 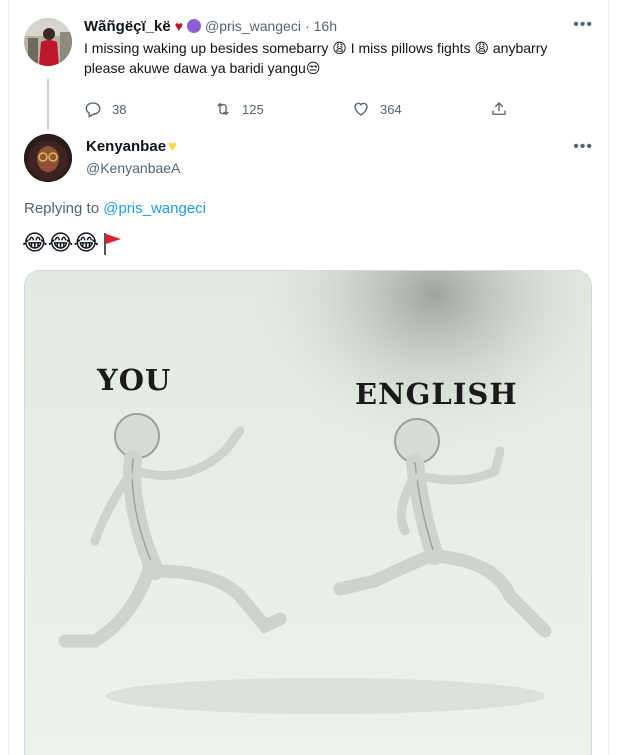 I want to click on display-name: Kenyanbae, so click(x=126, y=146).